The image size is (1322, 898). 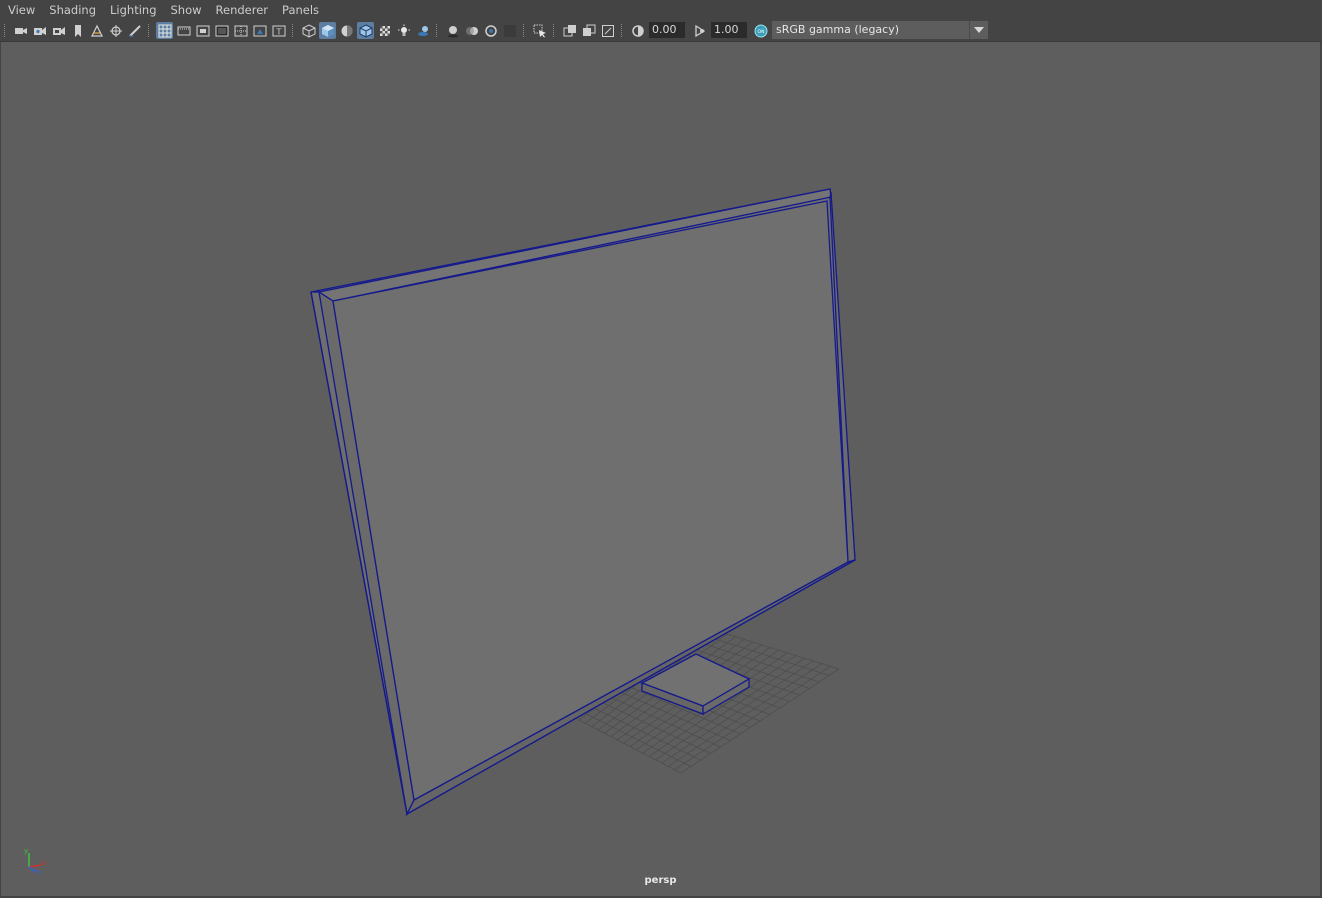 I want to click on x-axis-label: x, so click(x=44, y=863).